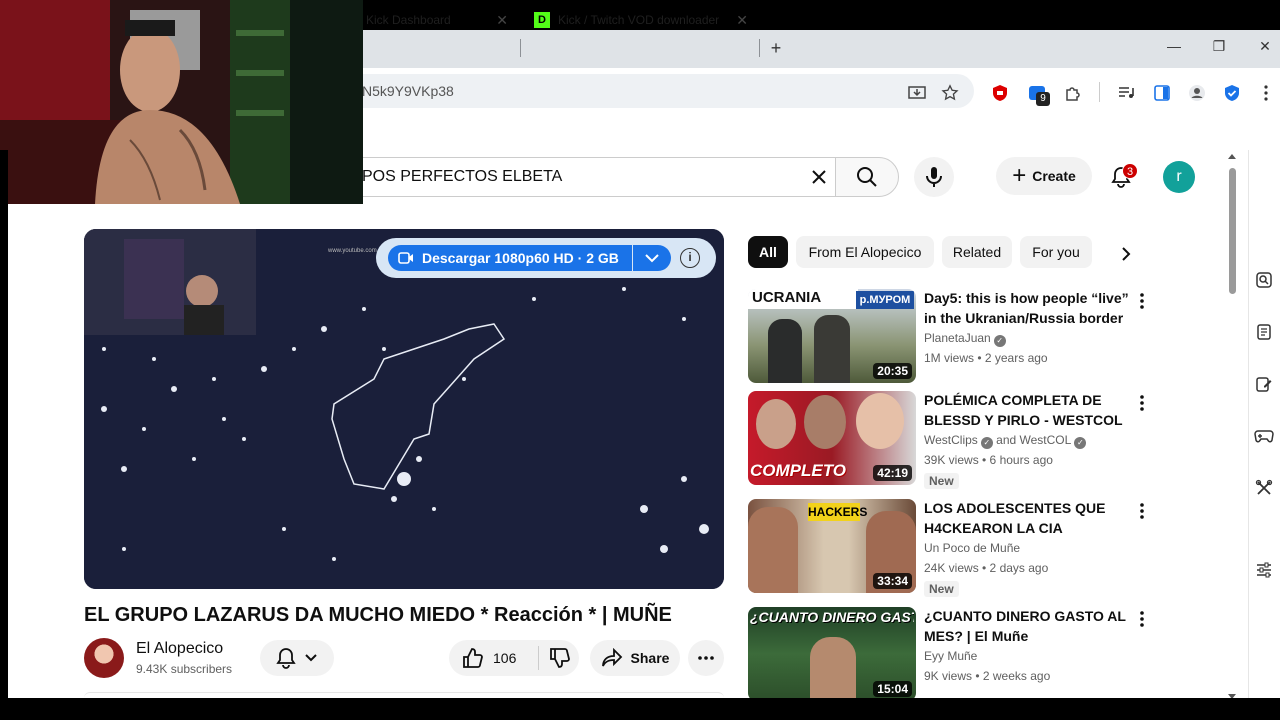  I want to click on tab-vod-downloader: D Kick / Twitch VOD downloader ✕, so click(641, 20).